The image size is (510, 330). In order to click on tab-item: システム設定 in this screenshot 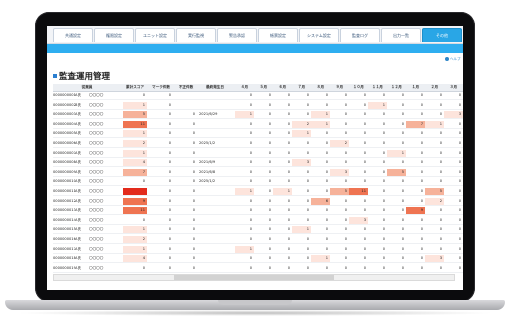, I will do `click(319, 35)`.